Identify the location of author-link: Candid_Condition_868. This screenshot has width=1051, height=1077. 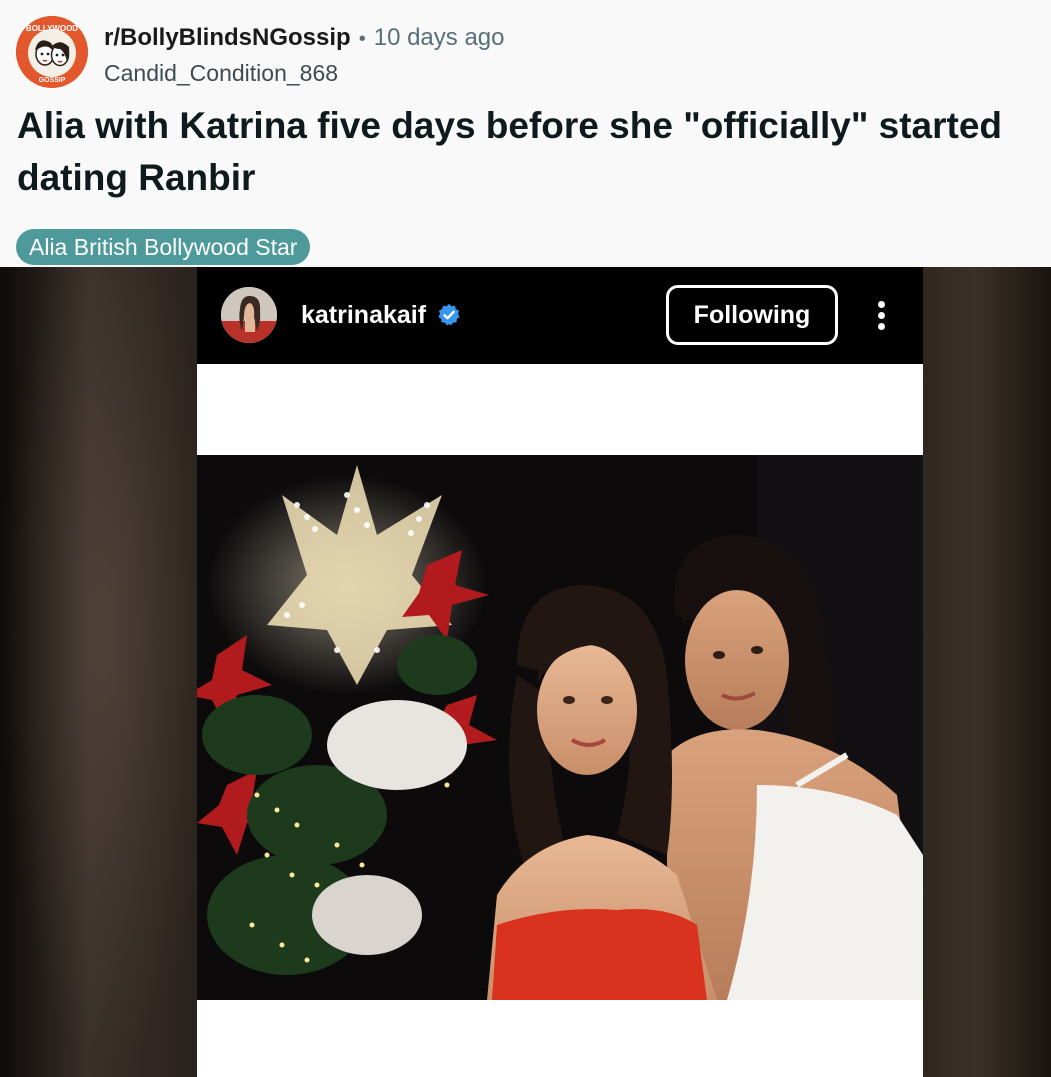
(221, 73).